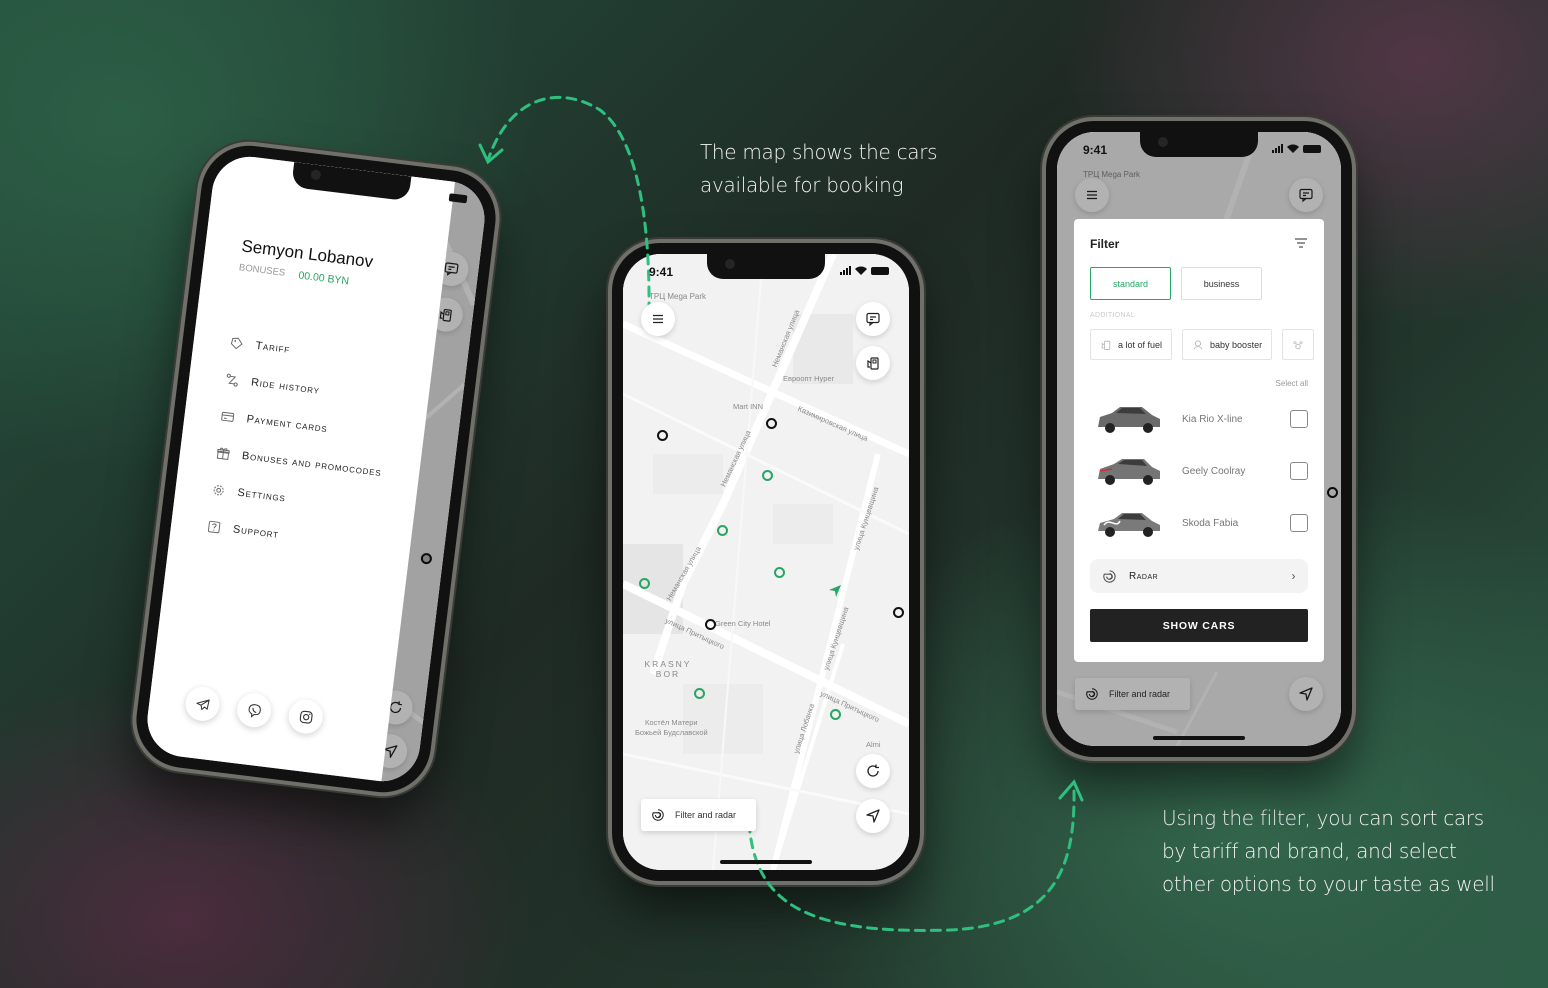  What do you see at coordinates (819, 152) in the screenshot?
I see `caption-line: The map shows the cars` at bounding box center [819, 152].